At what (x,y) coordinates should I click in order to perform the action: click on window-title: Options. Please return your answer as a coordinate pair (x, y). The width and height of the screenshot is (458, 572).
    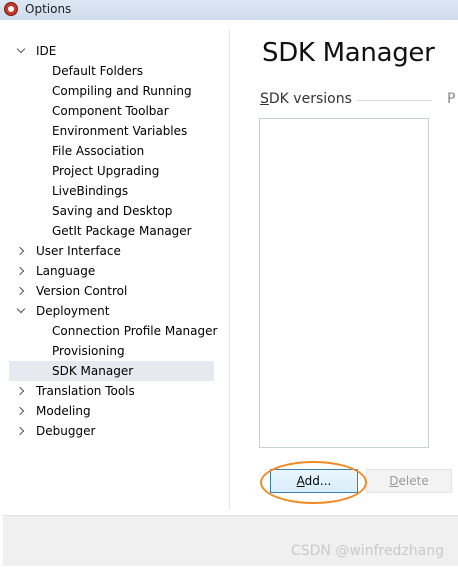
    Looking at the image, I should click on (48, 9).